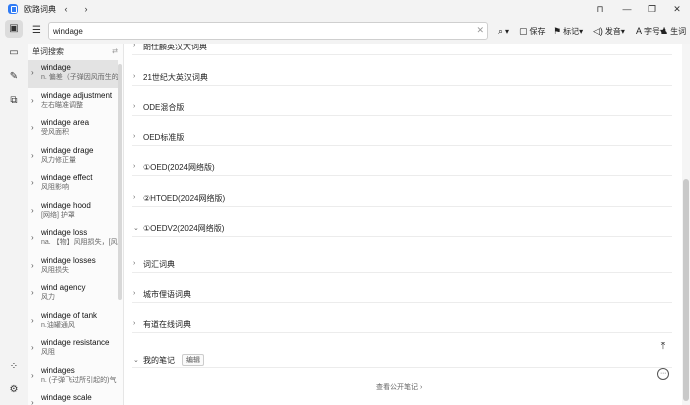 Image resolution: width=690 pixels, height=405 pixels. Describe the element at coordinates (402, 169) in the screenshot. I see `dictionary-section: › ①OED(2024网络版)` at that location.